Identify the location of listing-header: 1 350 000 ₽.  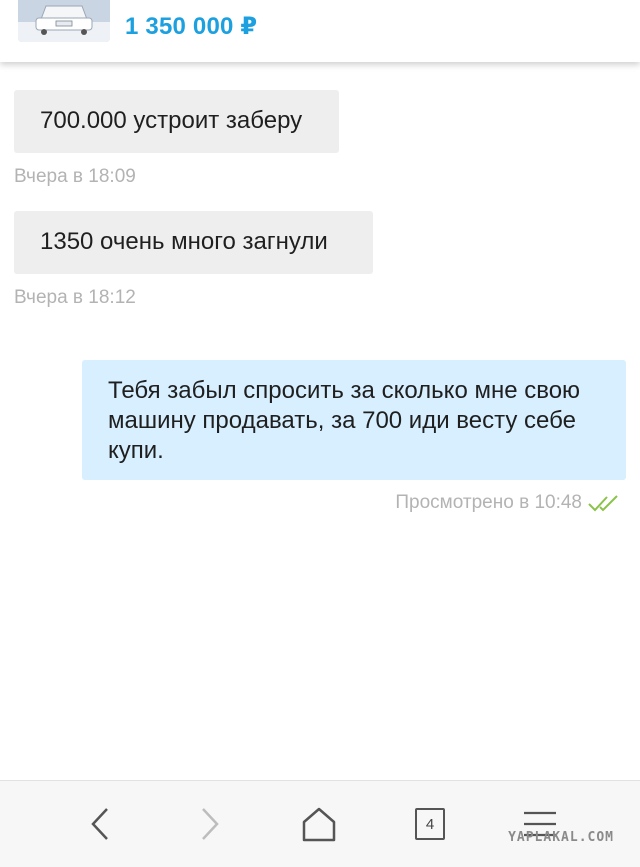
(320, 31).